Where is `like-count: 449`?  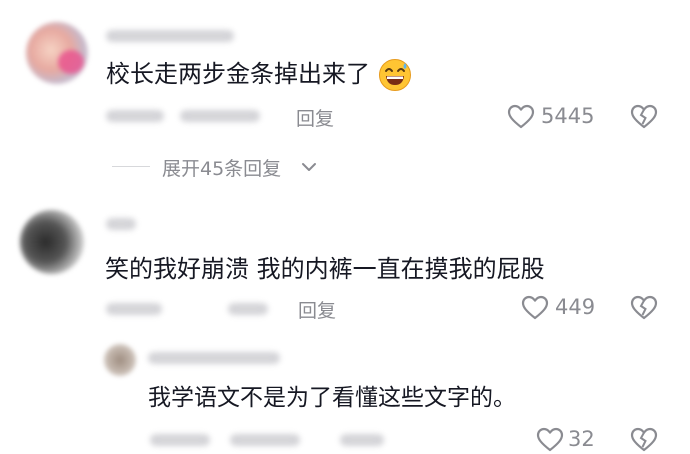 like-count: 449 is located at coordinates (575, 307).